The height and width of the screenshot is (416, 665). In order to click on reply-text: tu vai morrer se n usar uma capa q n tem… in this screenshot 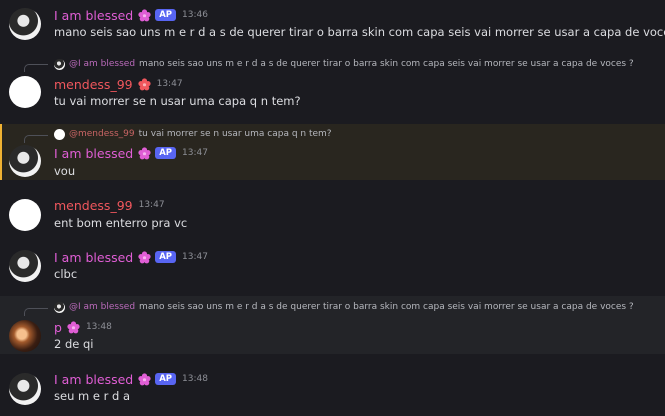, I will do `click(235, 134)`.